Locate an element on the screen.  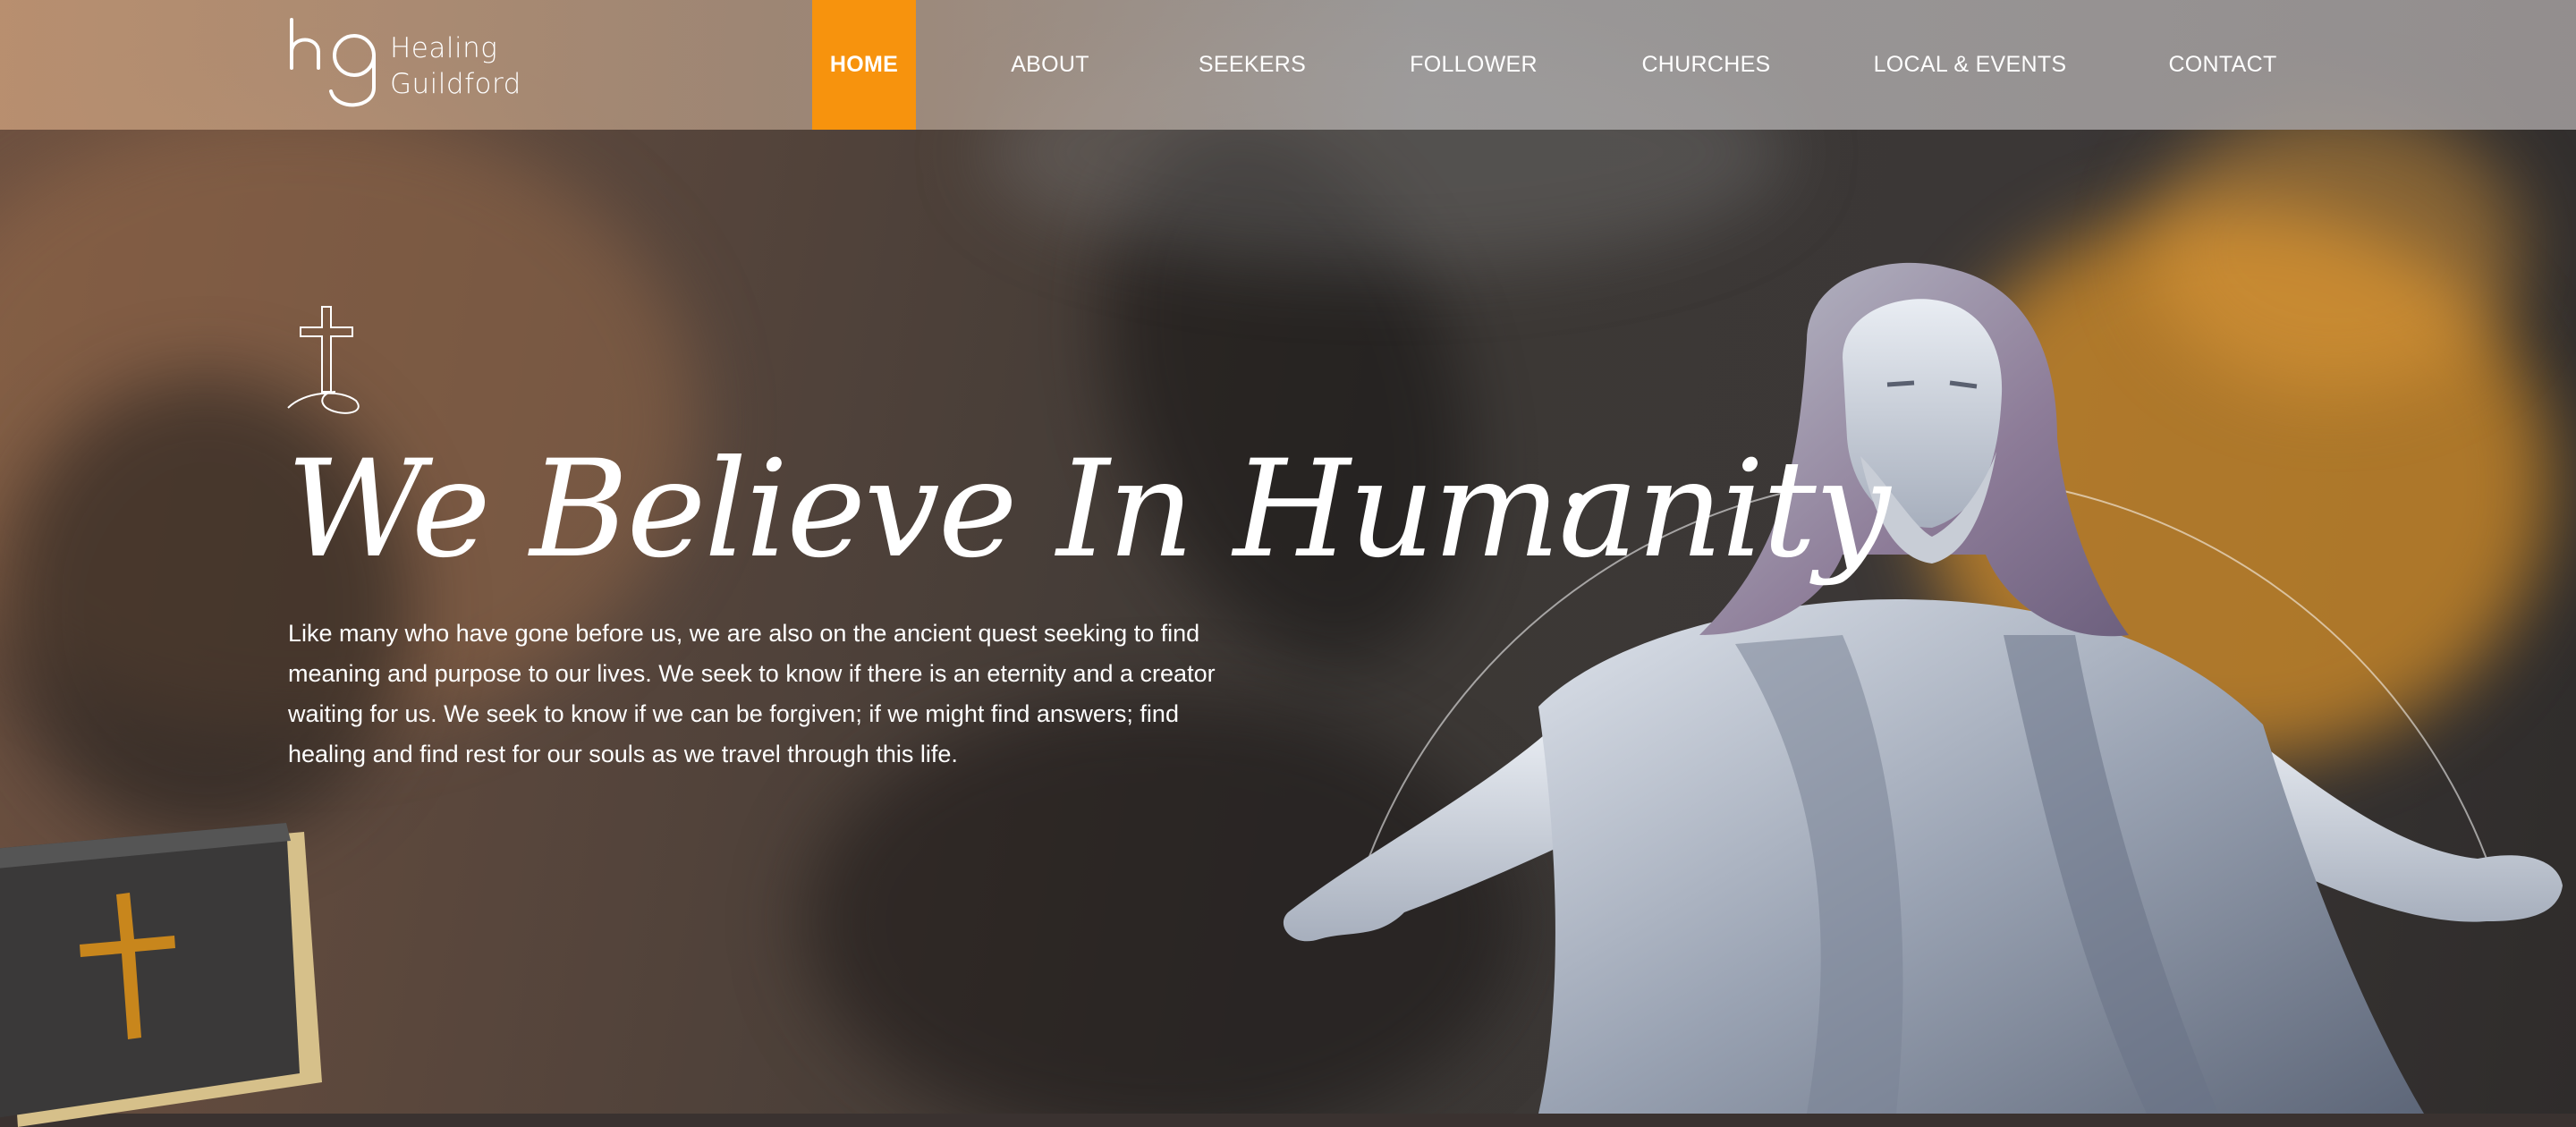
nav-contact: CONTACT is located at coordinates (2223, 65).